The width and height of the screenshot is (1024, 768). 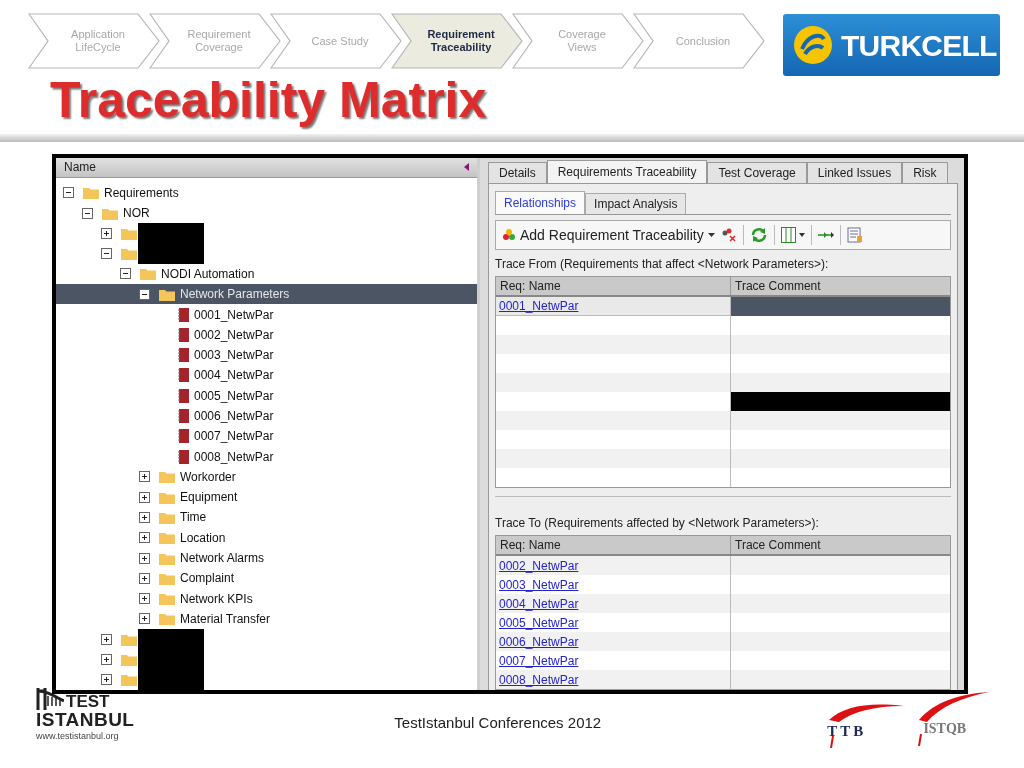 I want to click on tree-item: Location, so click(x=203, y=537).